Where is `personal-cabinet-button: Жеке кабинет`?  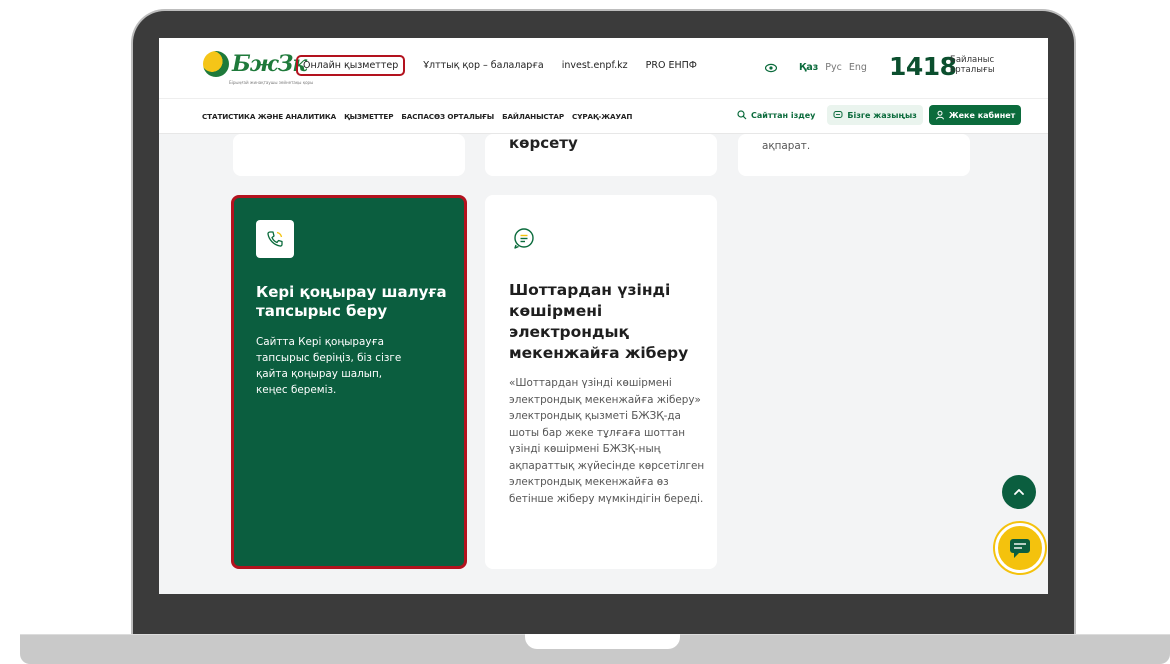 personal-cabinet-button: Жеке кабинет is located at coordinates (975, 115).